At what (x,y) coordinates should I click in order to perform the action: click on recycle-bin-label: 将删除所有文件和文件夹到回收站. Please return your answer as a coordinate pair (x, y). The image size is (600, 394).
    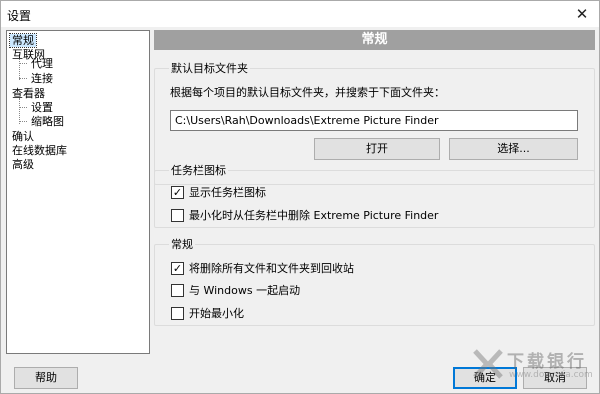
    Looking at the image, I should click on (271, 268).